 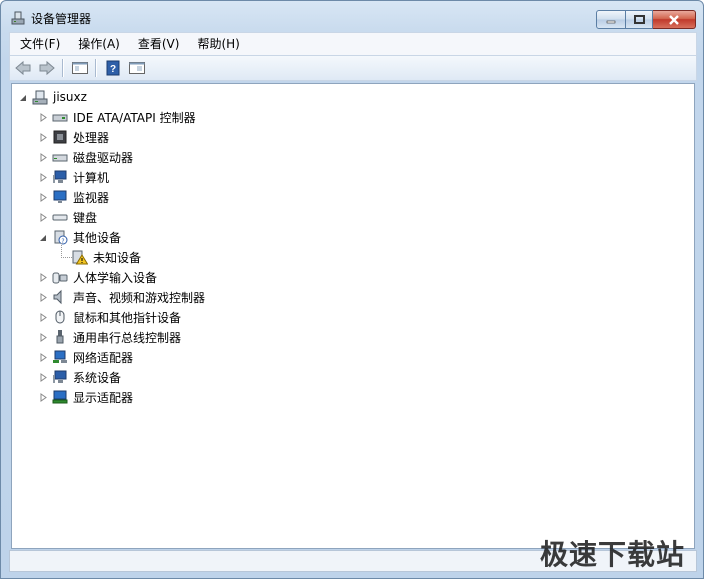 I want to click on computer-root-icon, so click(x=40, y=97).